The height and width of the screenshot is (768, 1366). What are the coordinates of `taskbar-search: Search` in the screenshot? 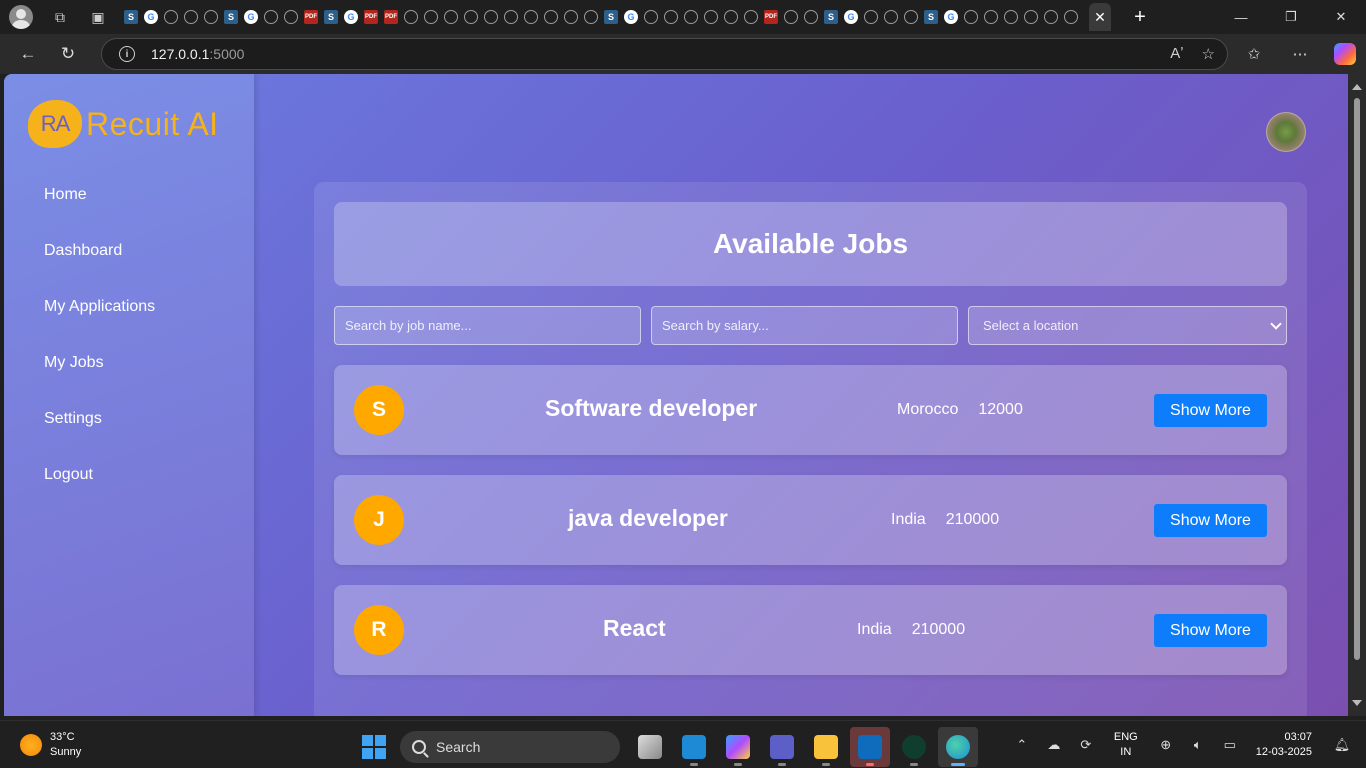 It's located at (510, 747).